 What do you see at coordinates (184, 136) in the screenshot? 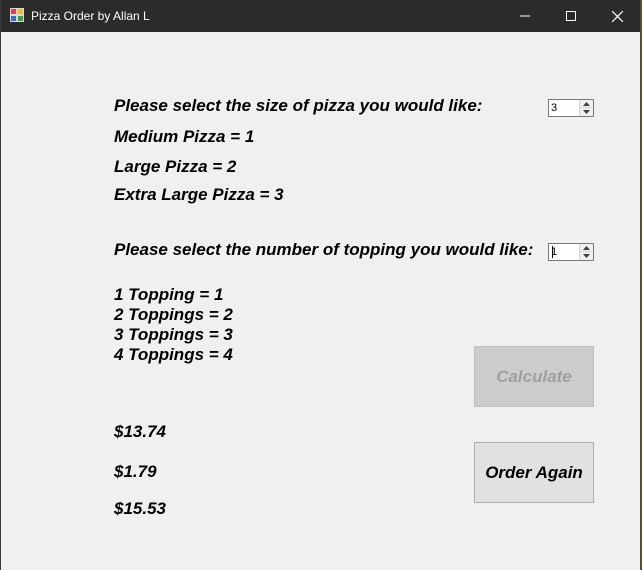
I see `size-option-medium: Medium Pizza = 1` at bounding box center [184, 136].